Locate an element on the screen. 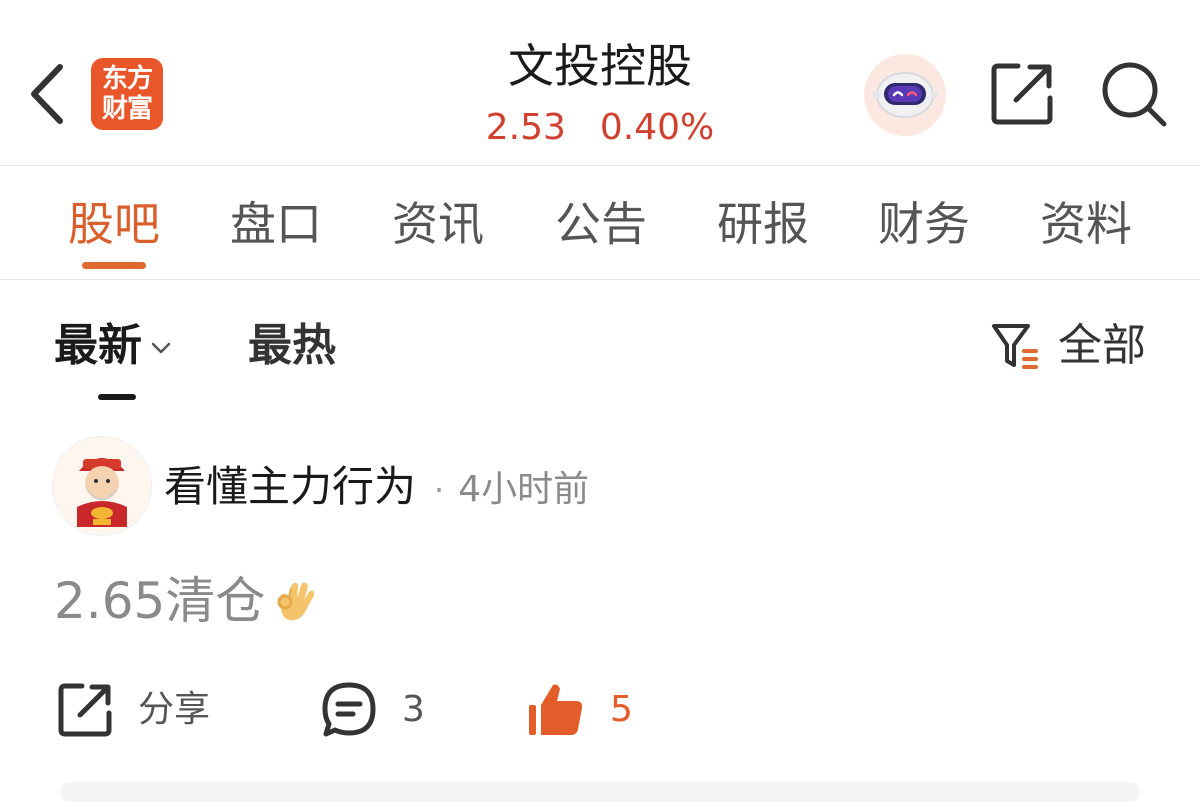 The height and width of the screenshot is (802, 1200). robot-assistant-button is located at coordinates (905, 95).